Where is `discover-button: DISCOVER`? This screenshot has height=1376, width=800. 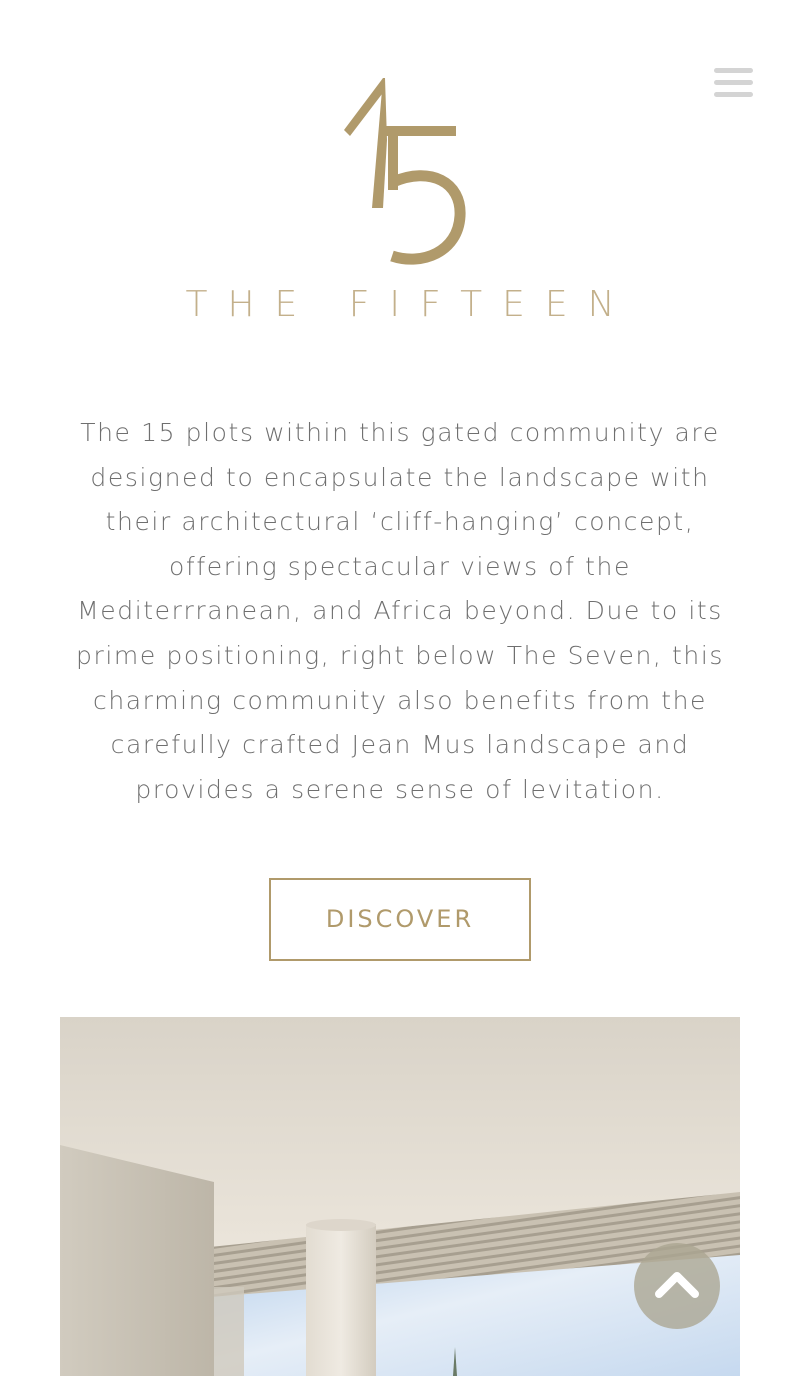 discover-button: DISCOVER is located at coordinates (400, 919).